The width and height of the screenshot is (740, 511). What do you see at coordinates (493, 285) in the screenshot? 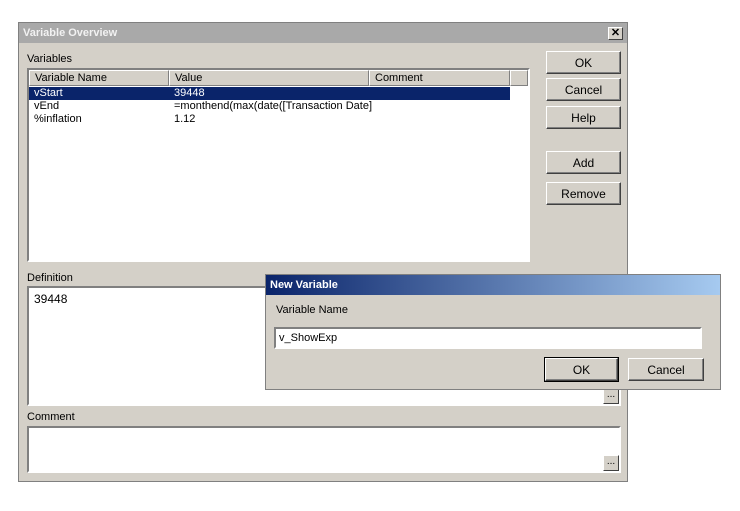
I see `dialog-titlebar: New Variable` at bounding box center [493, 285].